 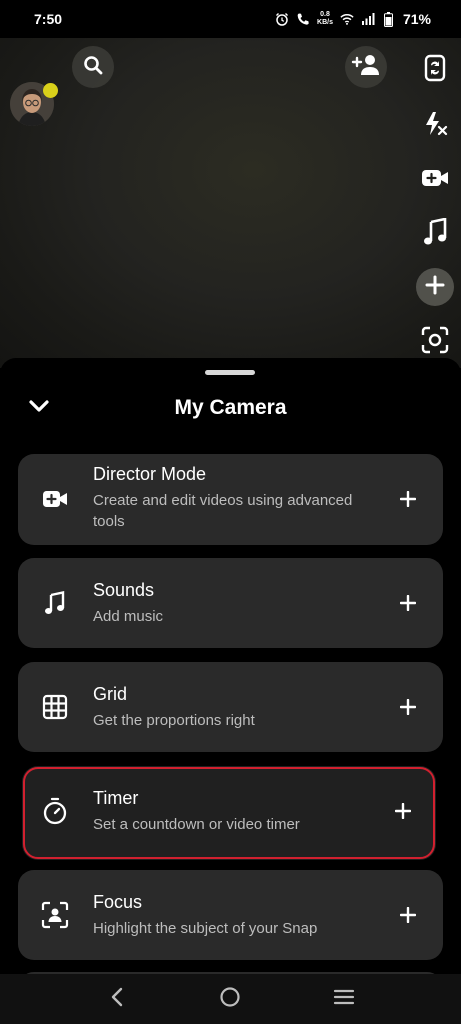 I want to click on stopwatch-icon, so click(x=55, y=811).